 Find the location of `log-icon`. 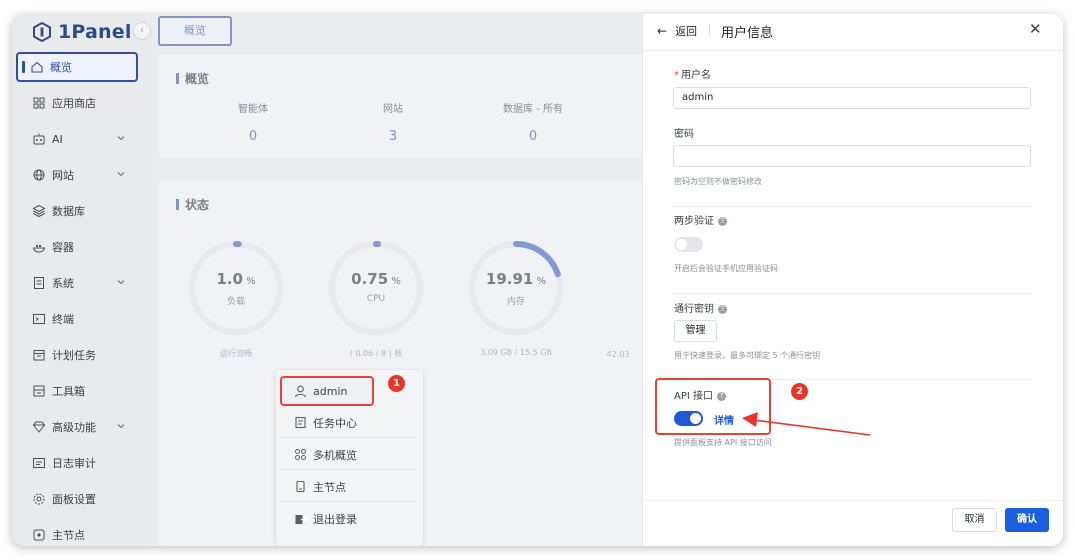

log-icon is located at coordinates (39, 463).